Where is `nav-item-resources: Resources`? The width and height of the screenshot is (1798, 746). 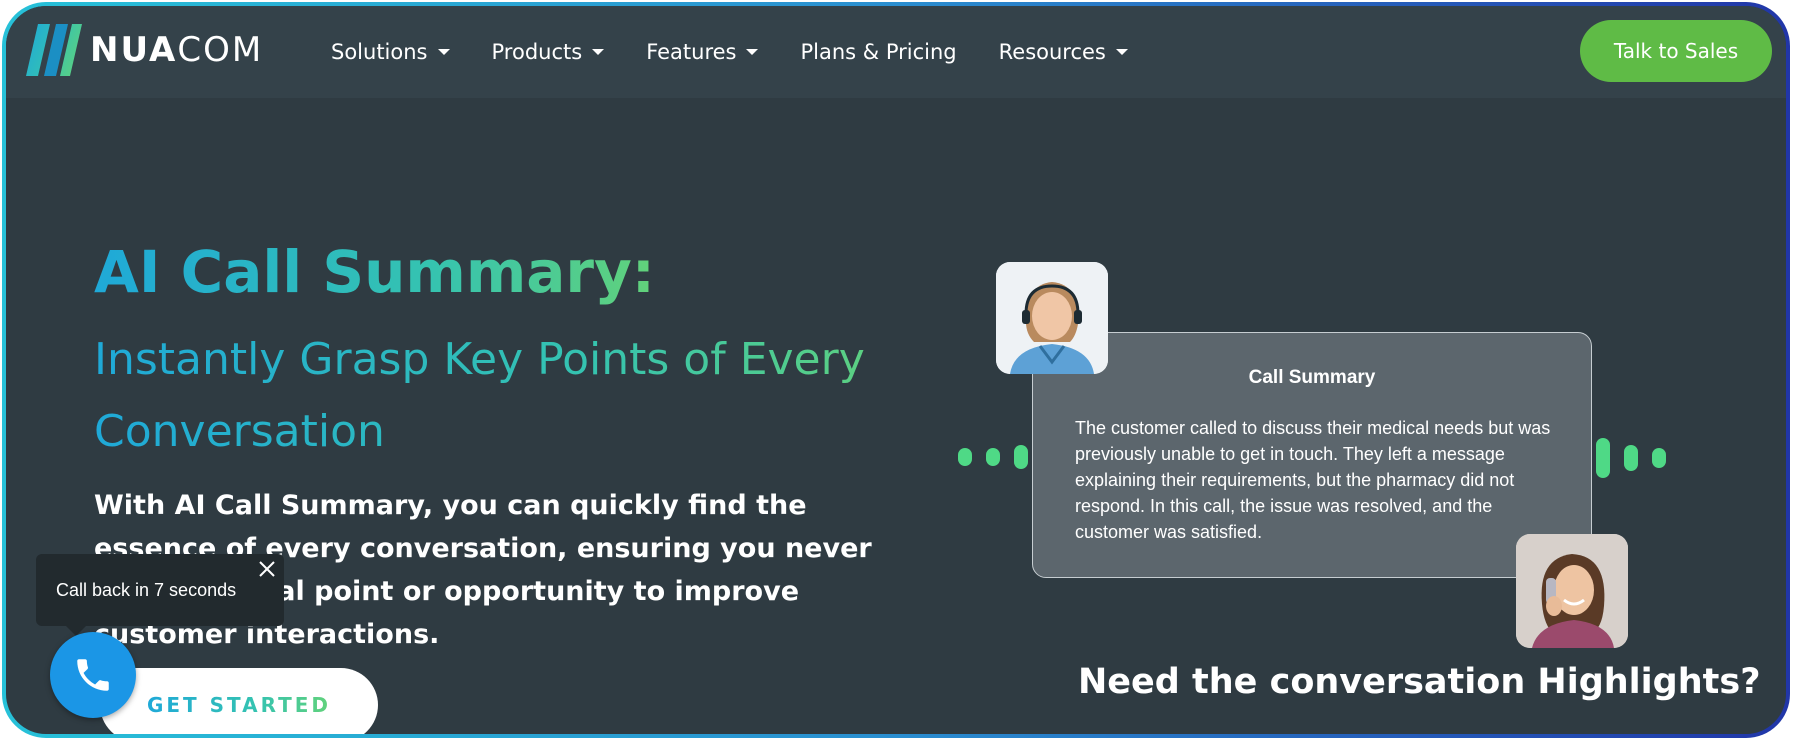 nav-item-resources: Resources is located at coordinates (1063, 52).